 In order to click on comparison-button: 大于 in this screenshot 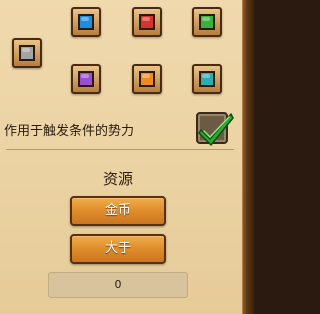, I will do `click(118, 249)`.